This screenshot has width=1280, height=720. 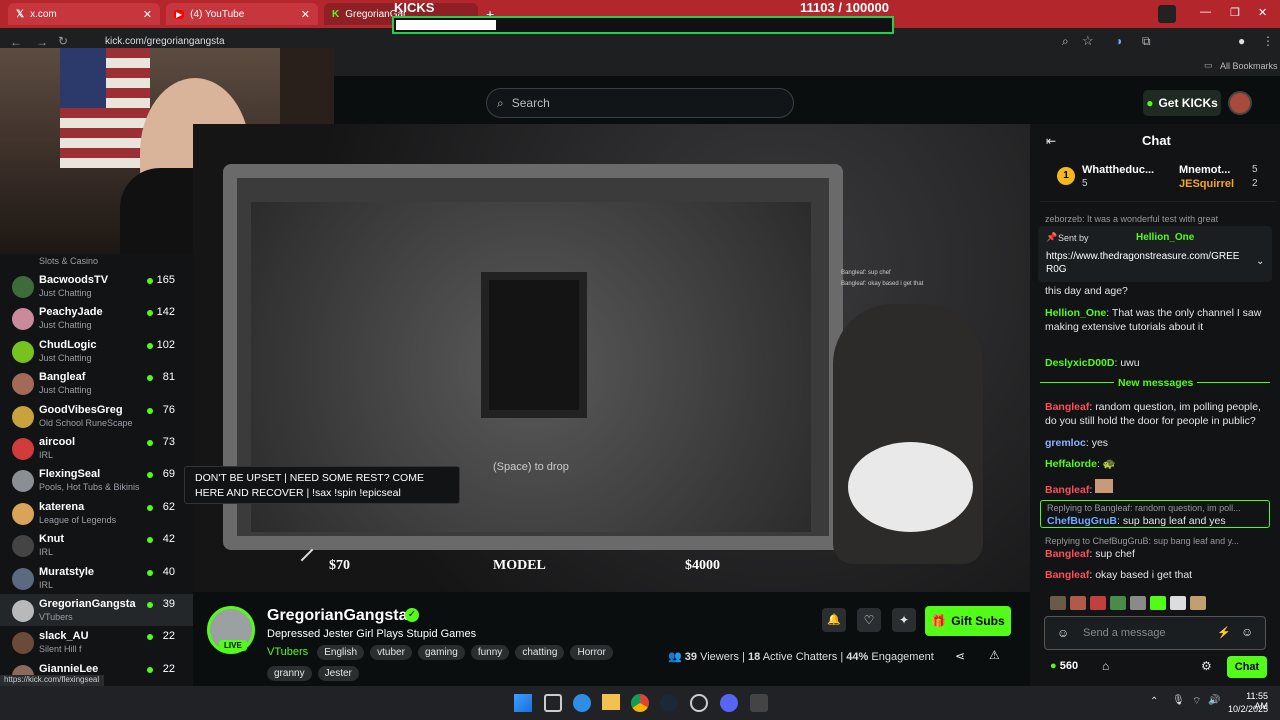 I want to click on gear-icon: ⚙, so click(x=1206, y=666).